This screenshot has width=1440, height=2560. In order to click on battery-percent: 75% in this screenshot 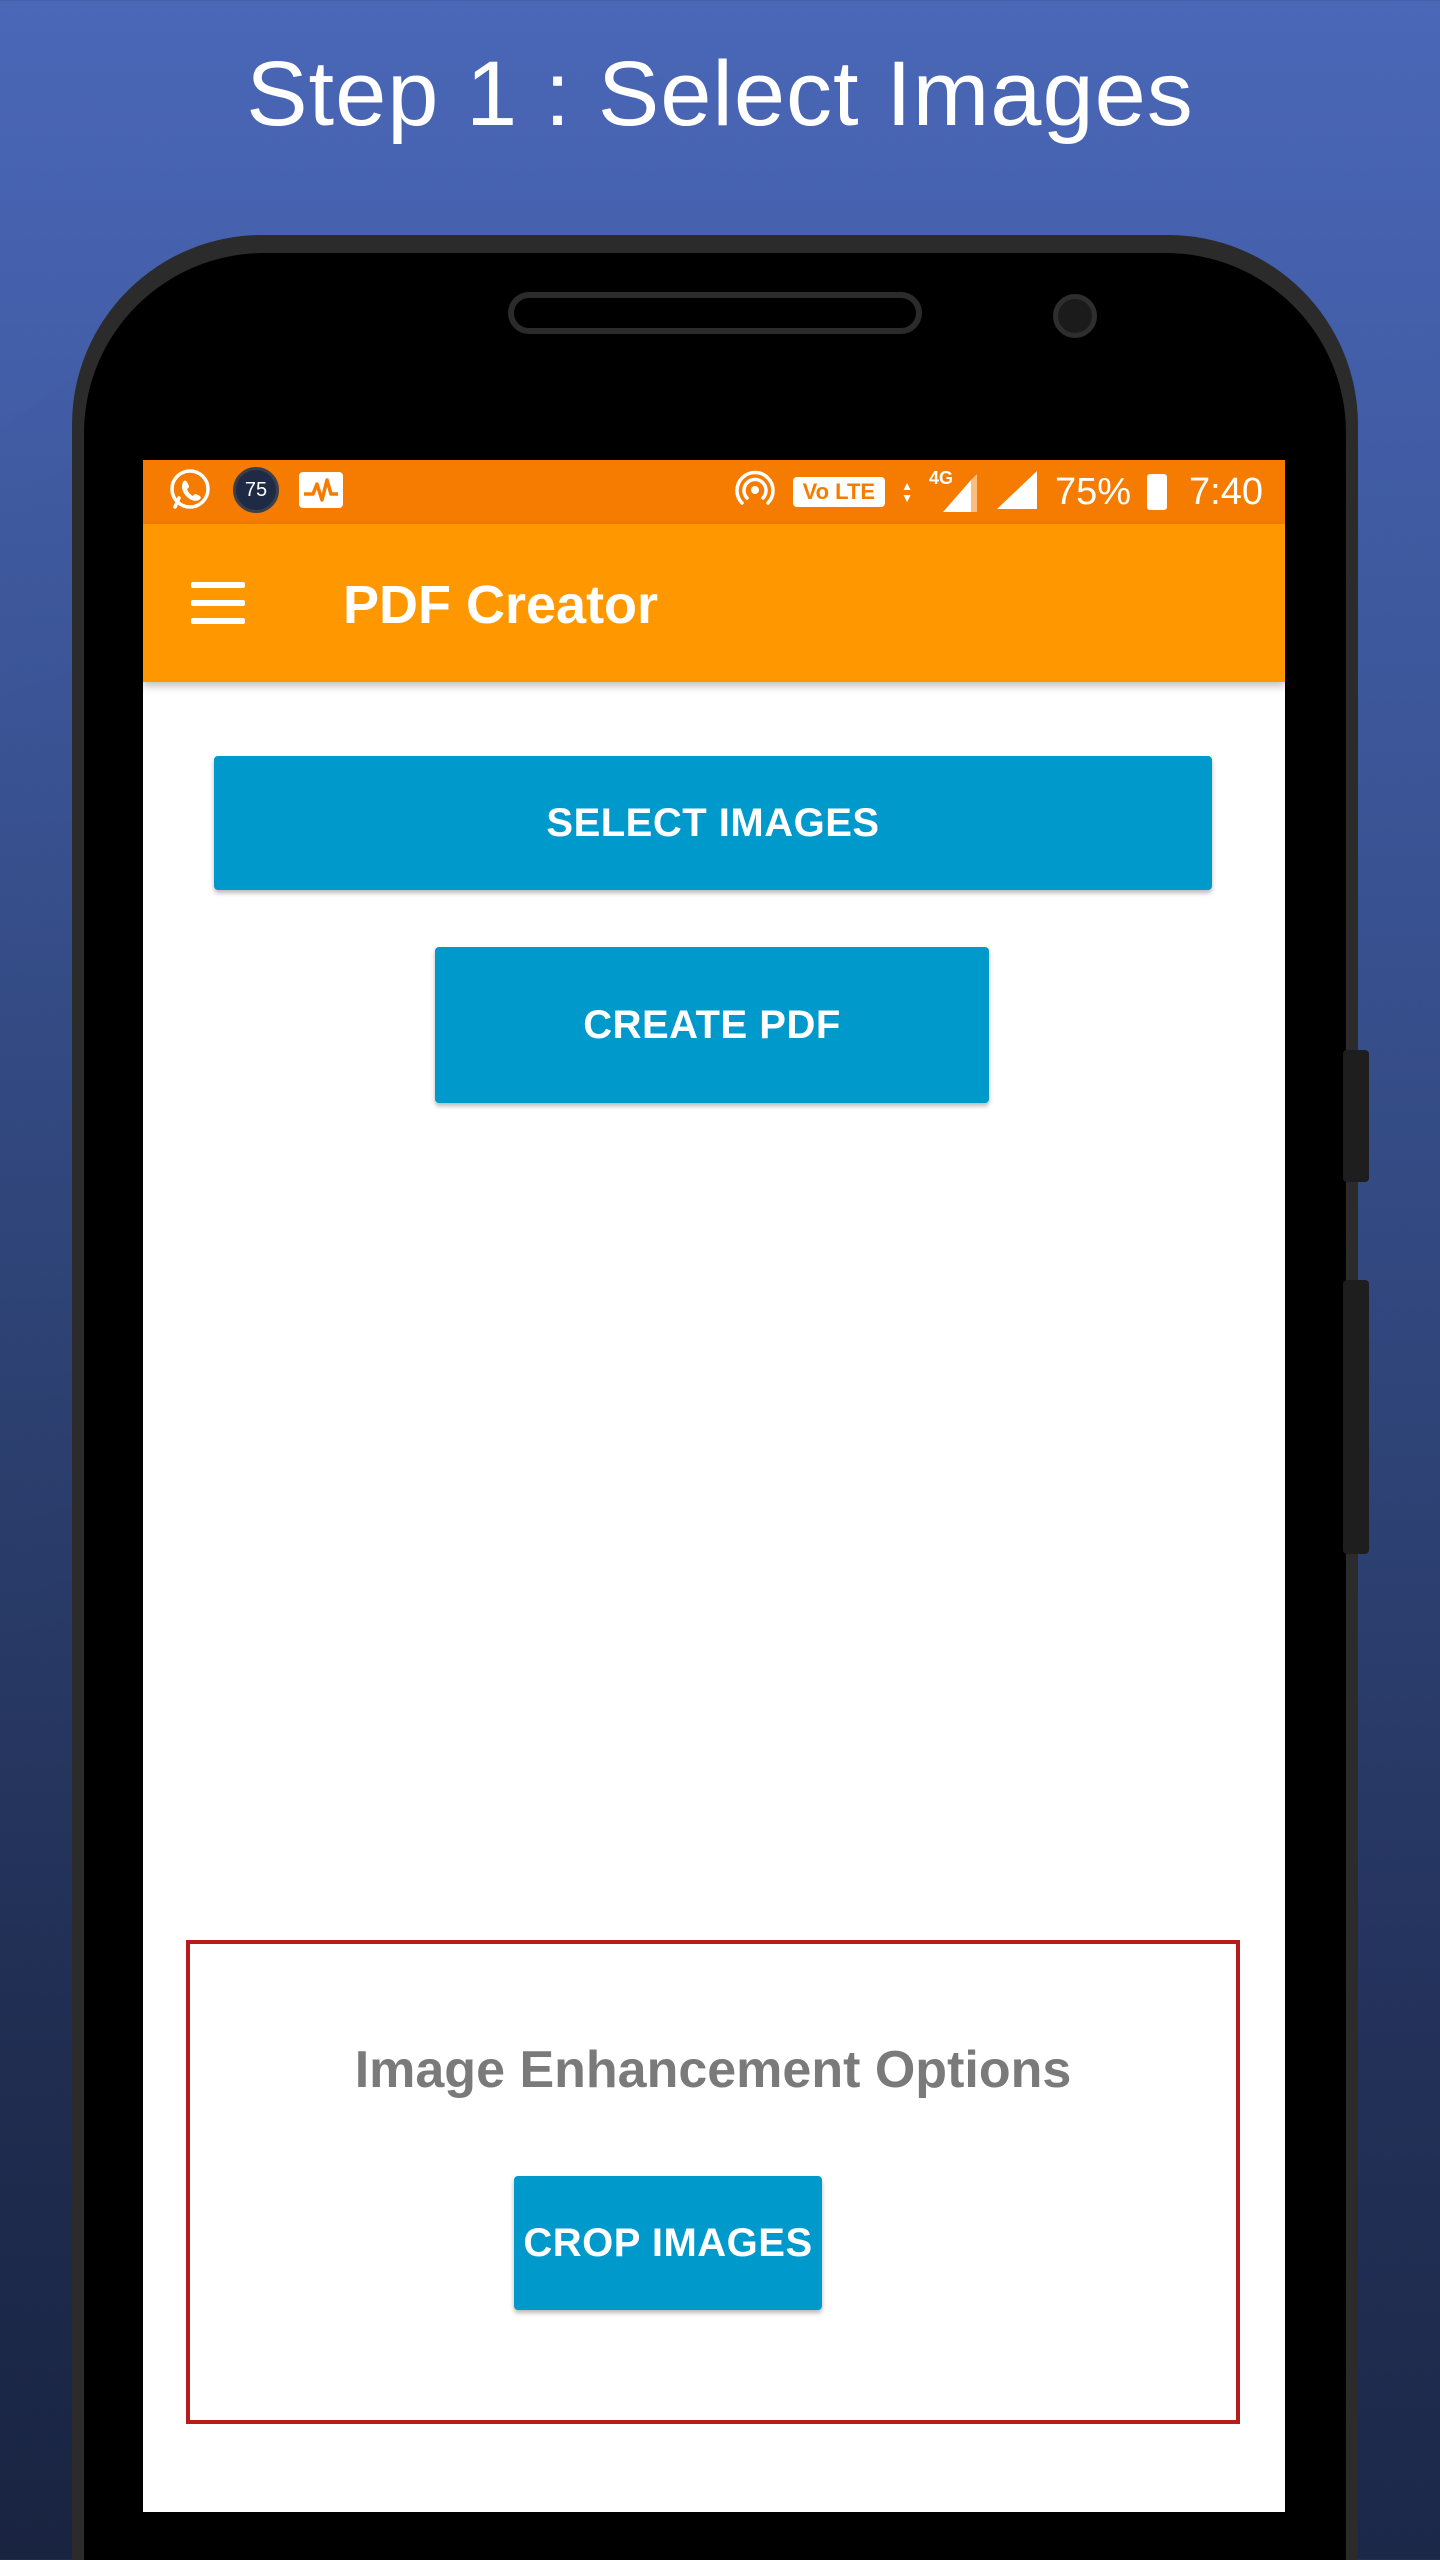, I will do `click(1093, 491)`.